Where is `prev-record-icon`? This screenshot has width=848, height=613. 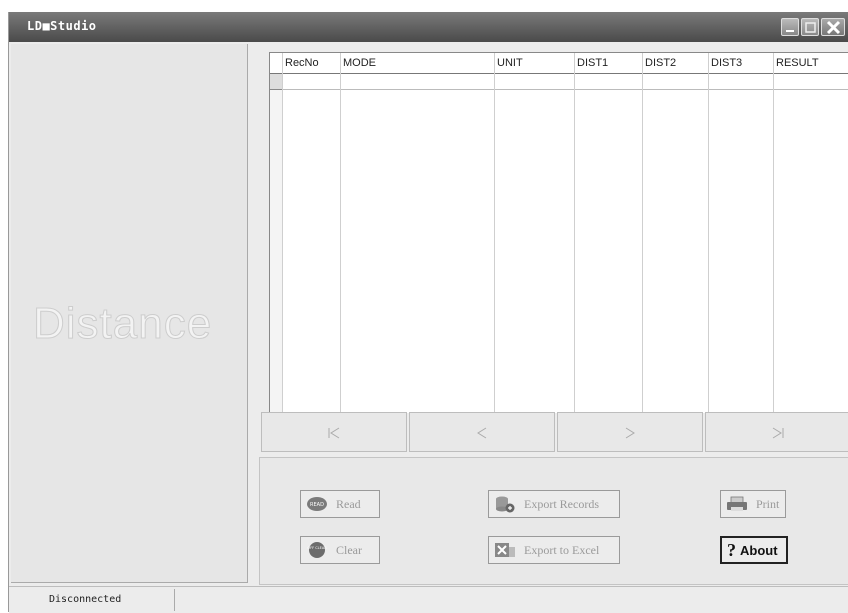 prev-record-icon is located at coordinates (482, 433).